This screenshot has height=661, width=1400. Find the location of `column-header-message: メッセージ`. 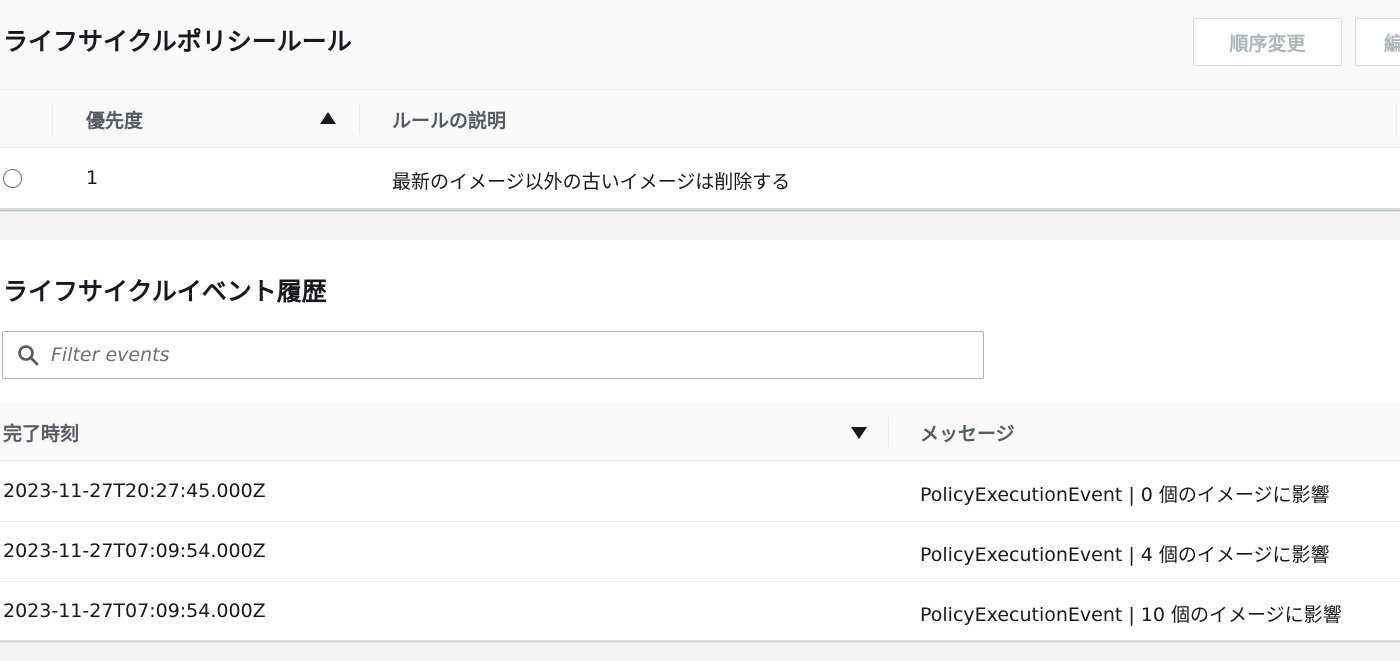

column-header-message: メッセージ is located at coordinates (967, 432).